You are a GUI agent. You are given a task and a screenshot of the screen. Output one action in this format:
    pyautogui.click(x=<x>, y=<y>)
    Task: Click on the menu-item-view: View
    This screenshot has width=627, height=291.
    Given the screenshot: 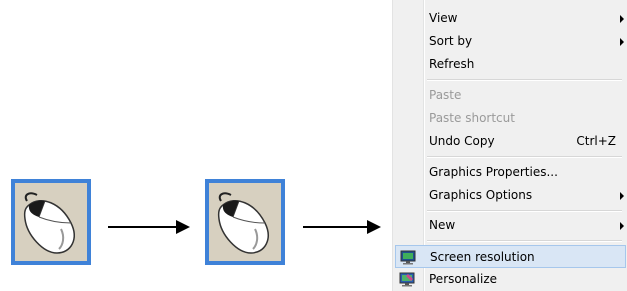 What is the action you would take?
    pyautogui.click(x=510, y=18)
    